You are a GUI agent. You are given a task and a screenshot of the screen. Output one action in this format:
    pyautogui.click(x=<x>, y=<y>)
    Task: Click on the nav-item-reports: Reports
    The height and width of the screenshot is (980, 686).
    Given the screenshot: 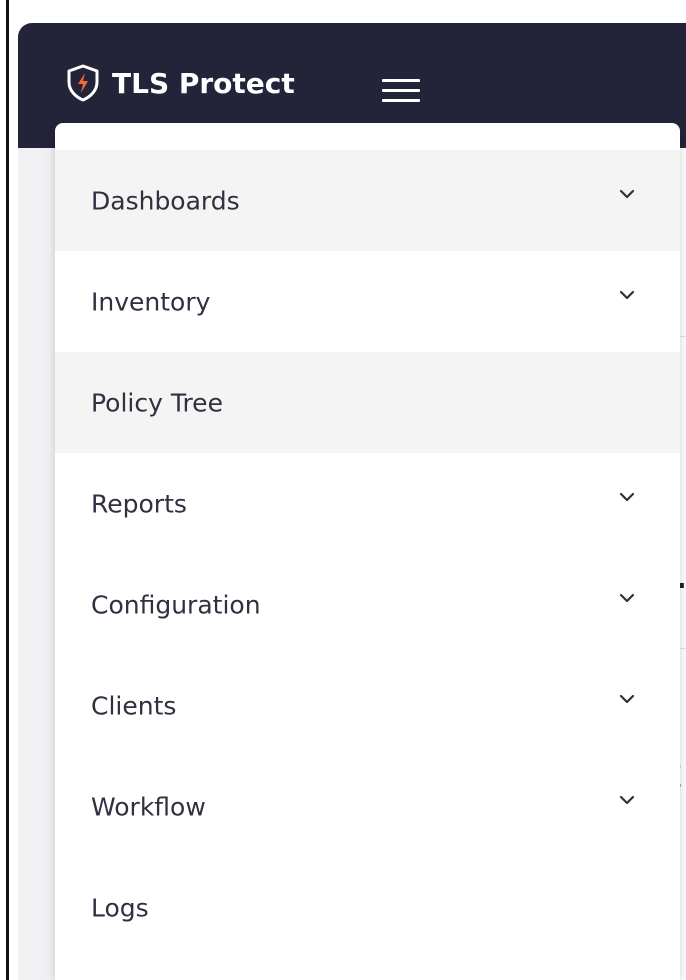 What is the action you would take?
    pyautogui.click(x=367, y=503)
    